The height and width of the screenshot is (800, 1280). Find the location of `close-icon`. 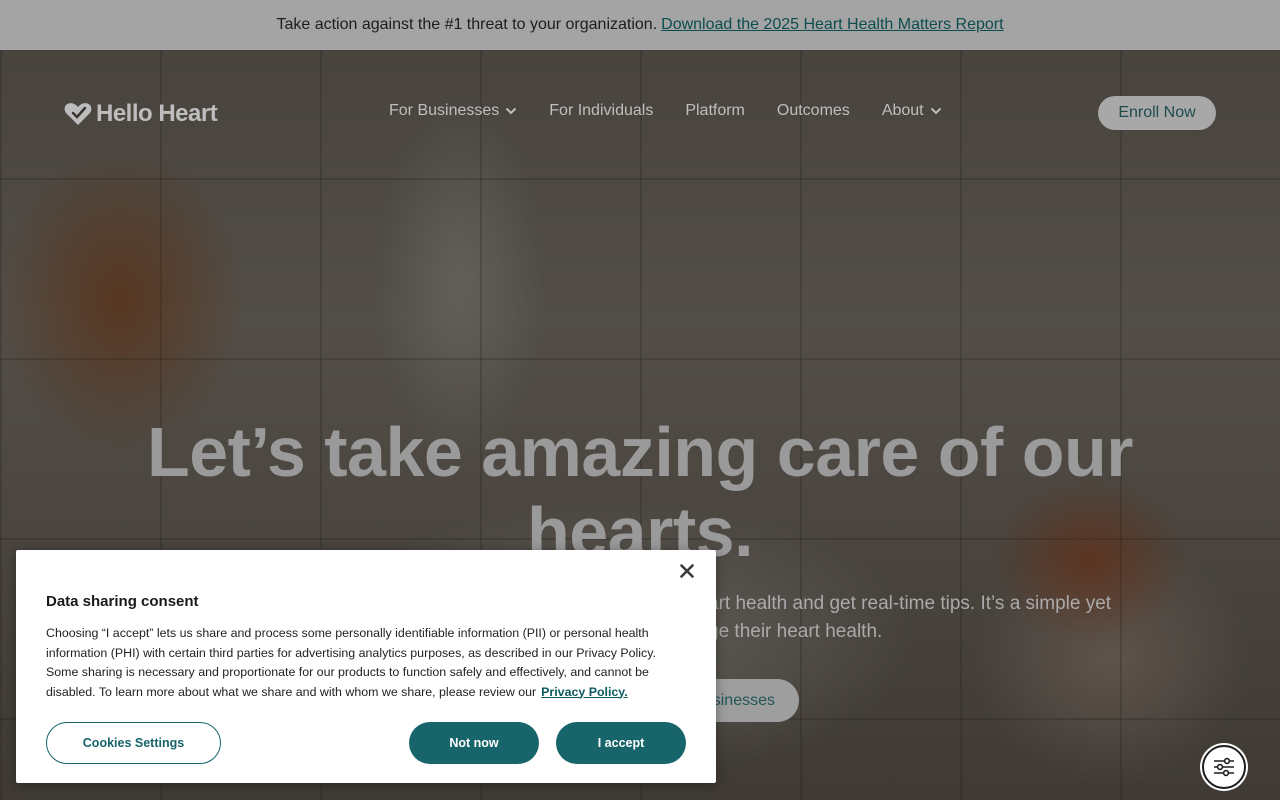

close-icon is located at coordinates (687, 571).